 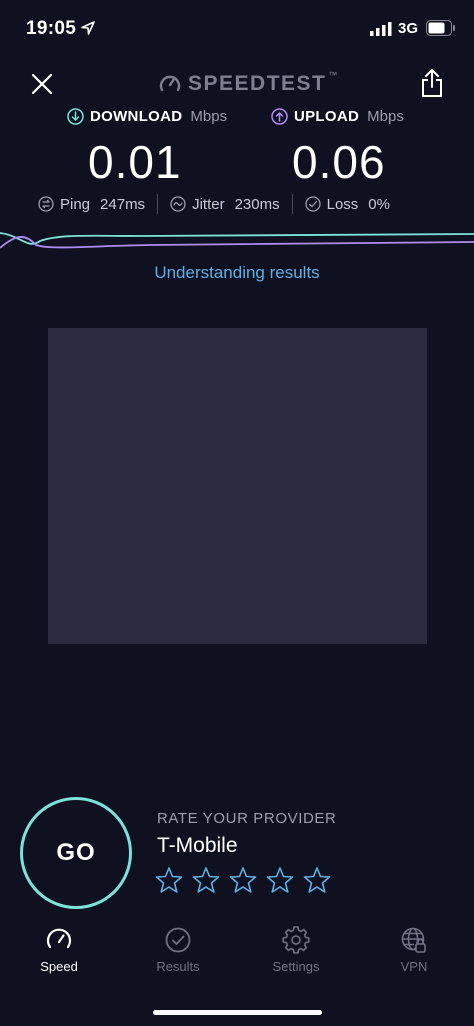 What do you see at coordinates (59, 950) in the screenshot?
I see `tab-speed: Speed` at bounding box center [59, 950].